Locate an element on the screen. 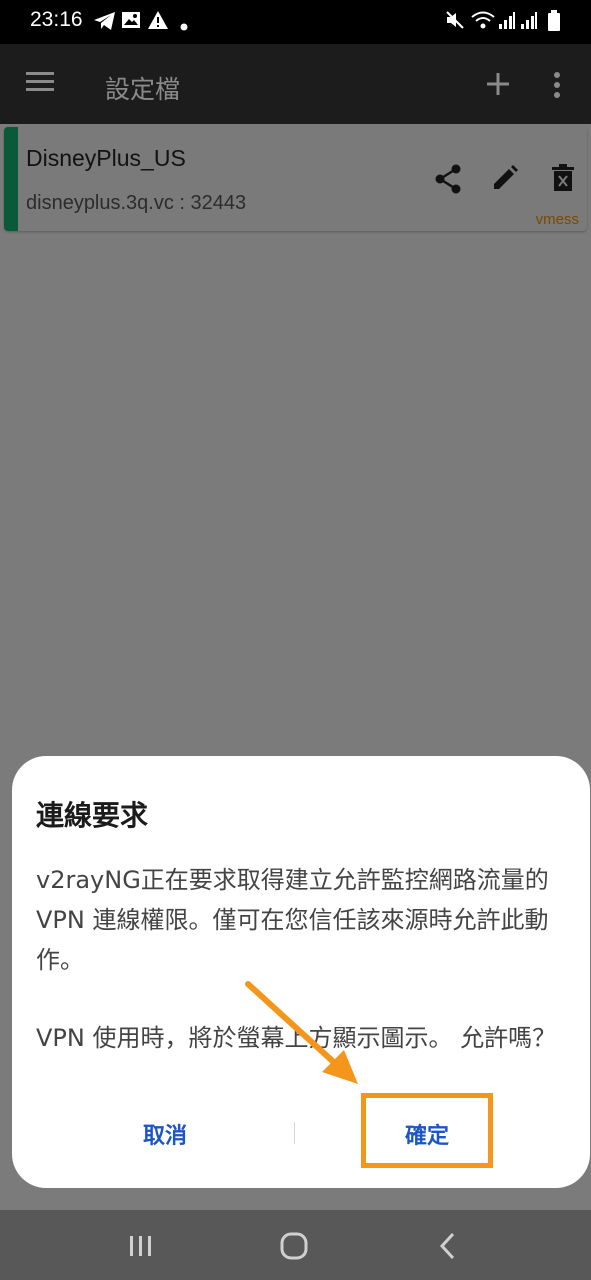 Image resolution: width=591 pixels, height=1280 pixels. server-type: vmess is located at coordinates (557, 219).